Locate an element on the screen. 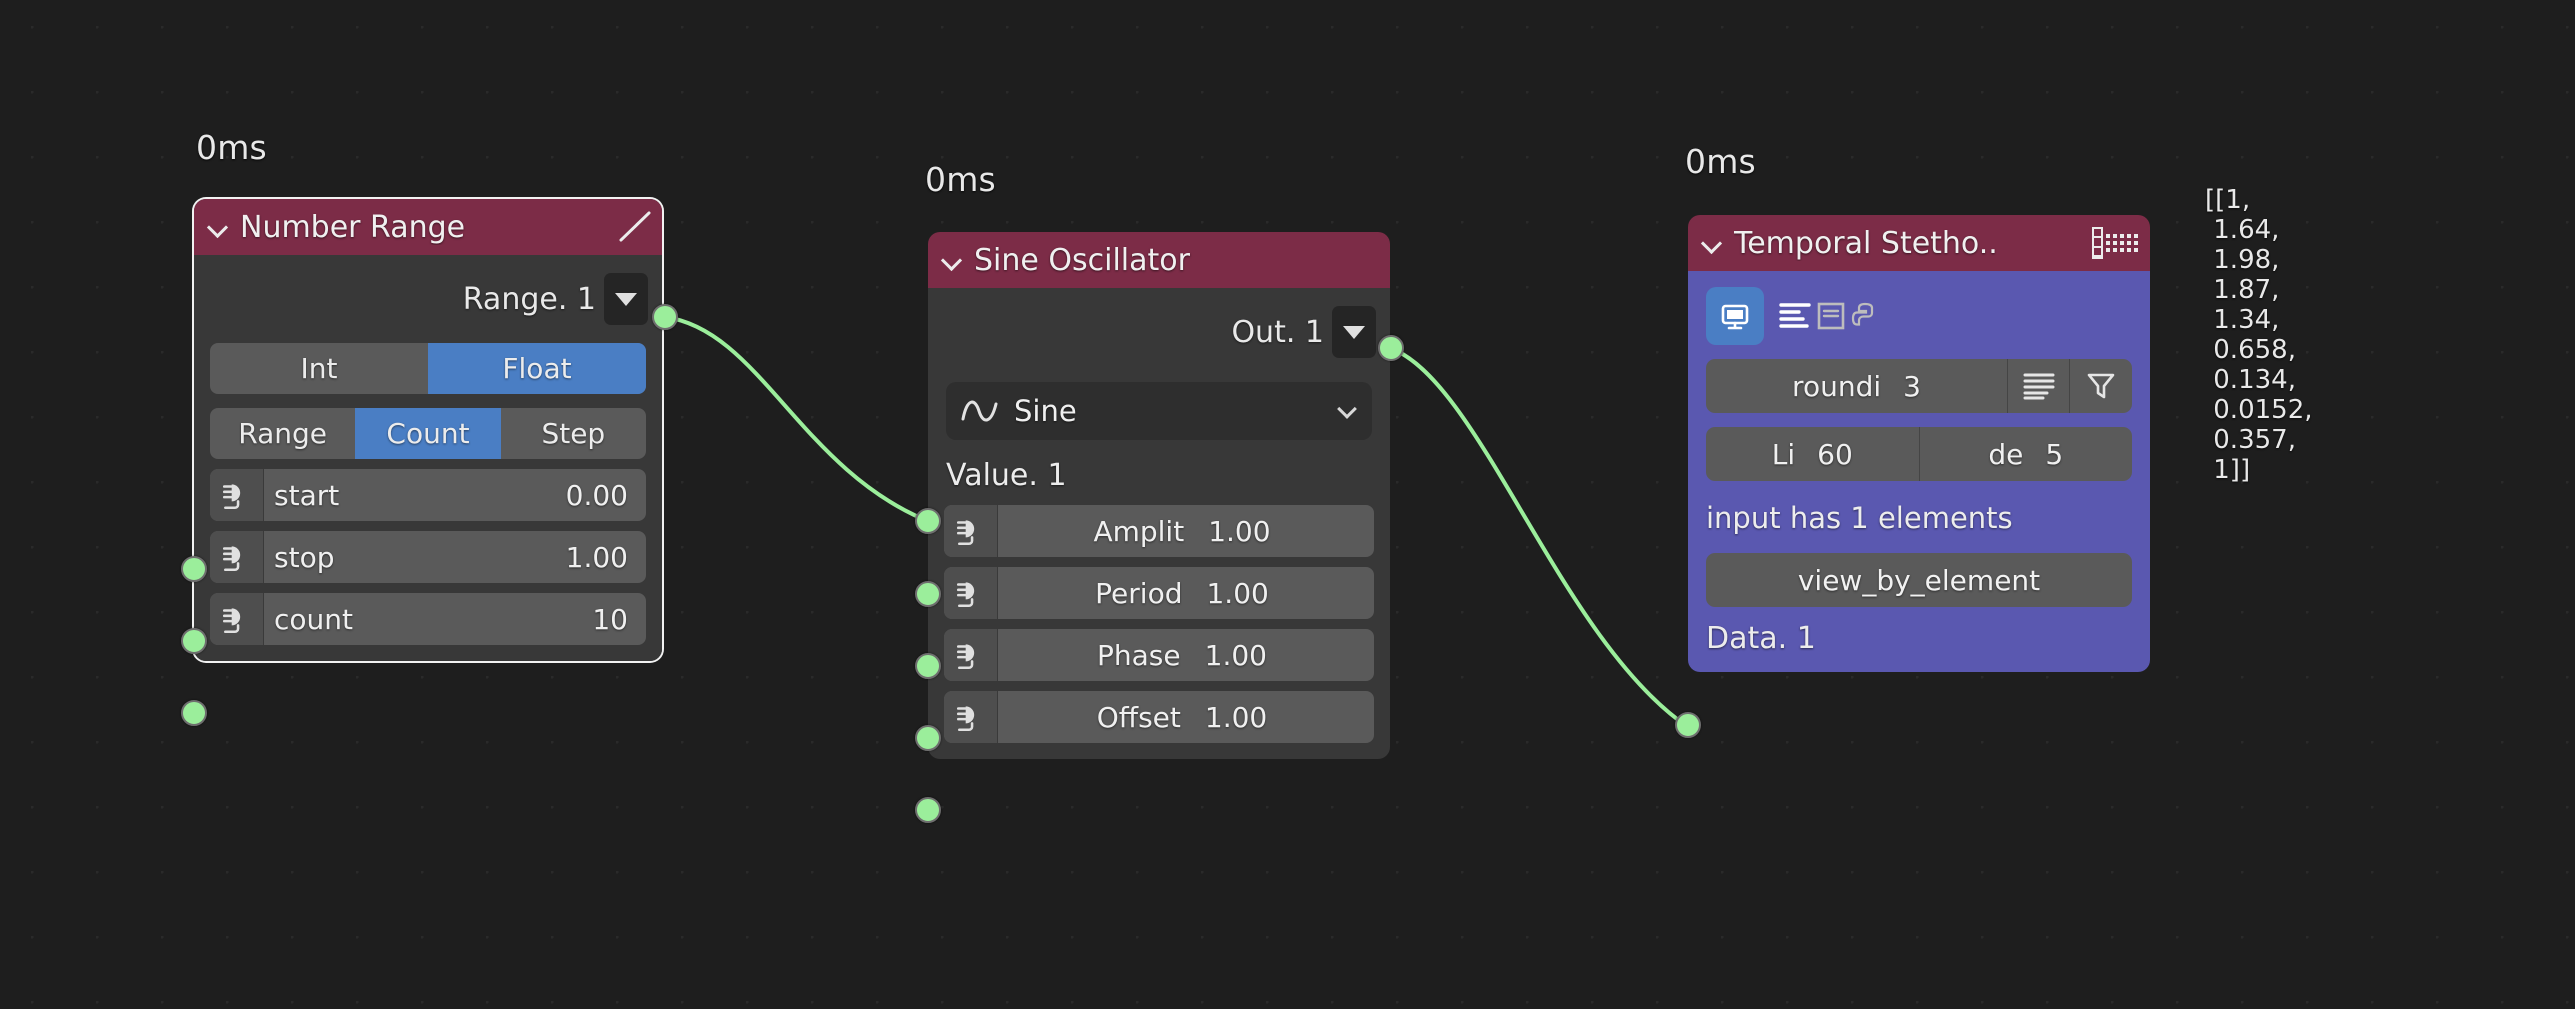 This screenshot has height=1009, width=2575. limit-value: 60 is located at coordinates (1835, 454).